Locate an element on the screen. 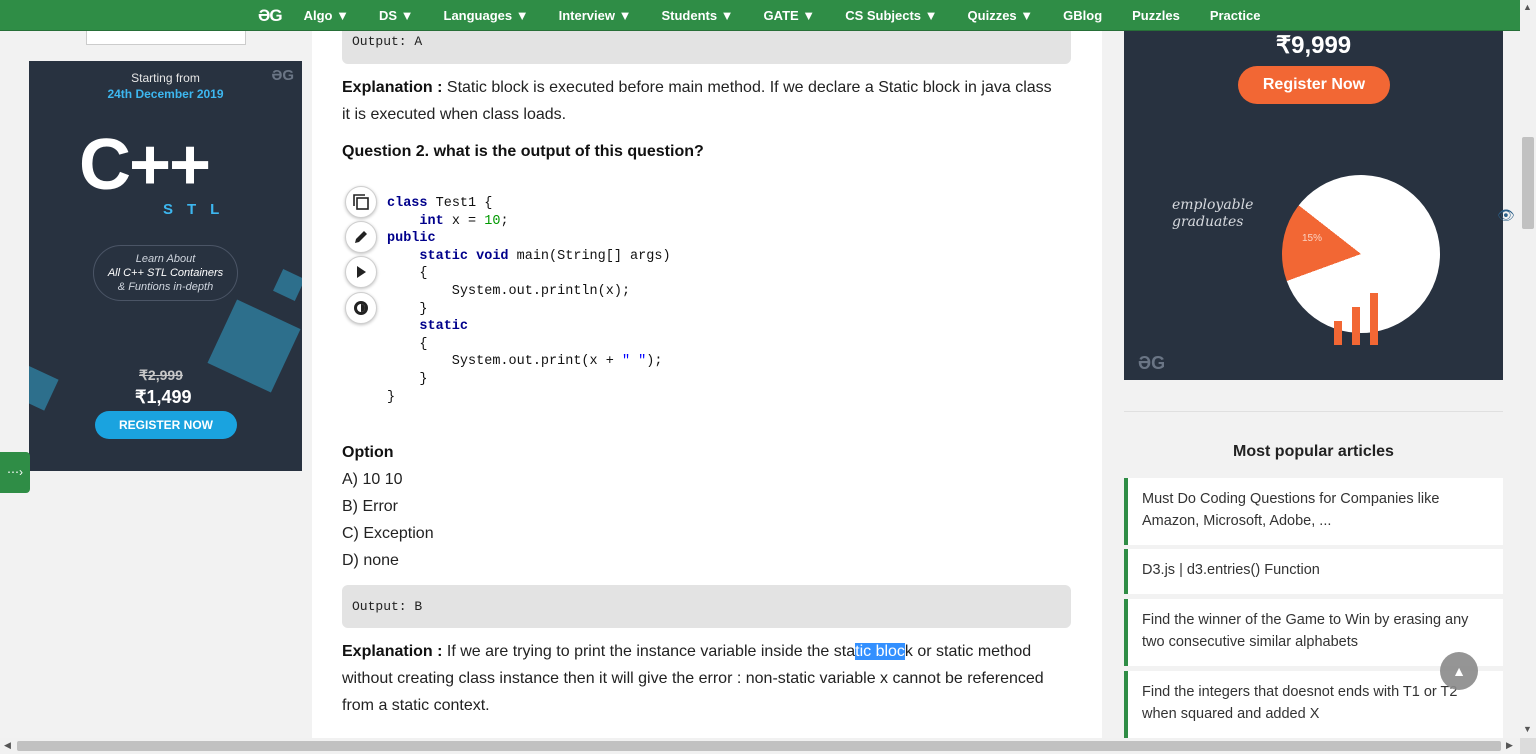 This screenshot has height=754, width=1536. edit-code-button is located at coordinates (361, 237).